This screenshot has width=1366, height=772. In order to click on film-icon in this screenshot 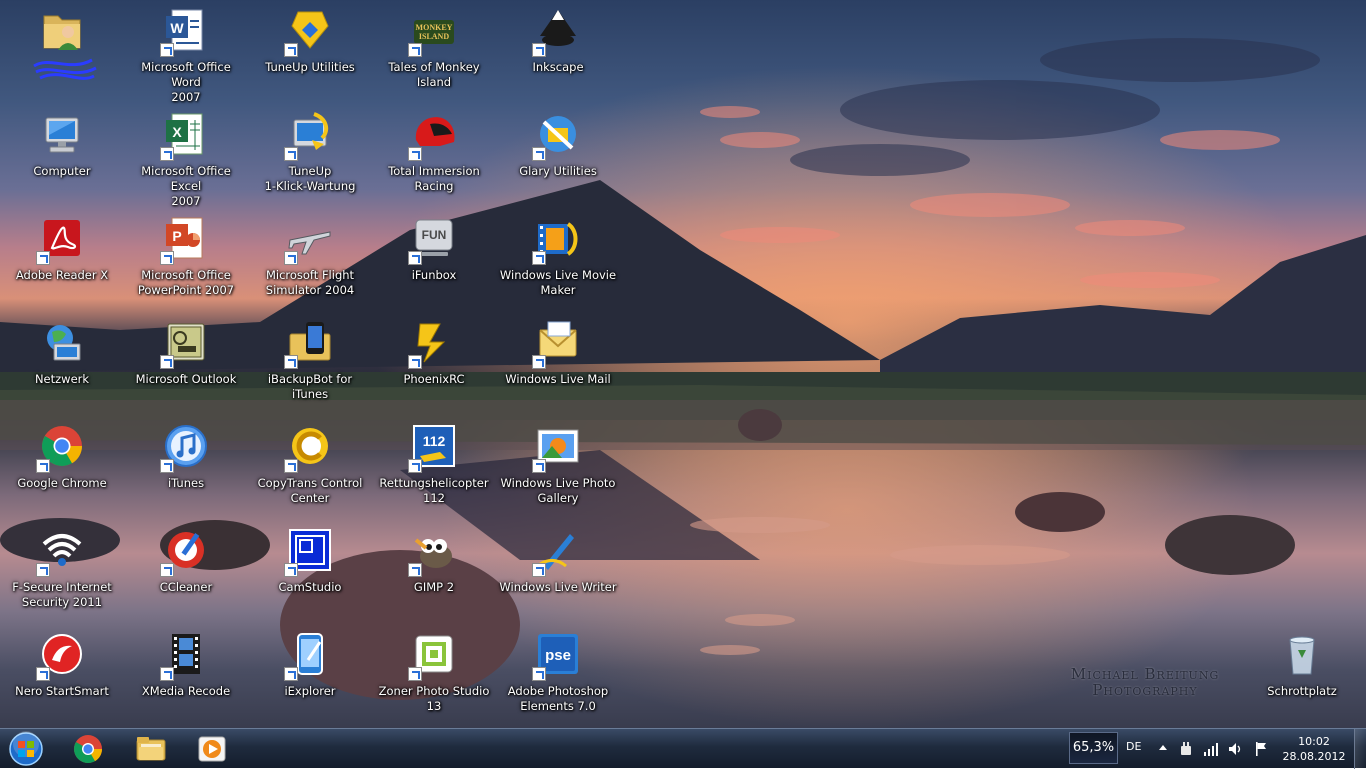, I will do `click(185, 655)`.